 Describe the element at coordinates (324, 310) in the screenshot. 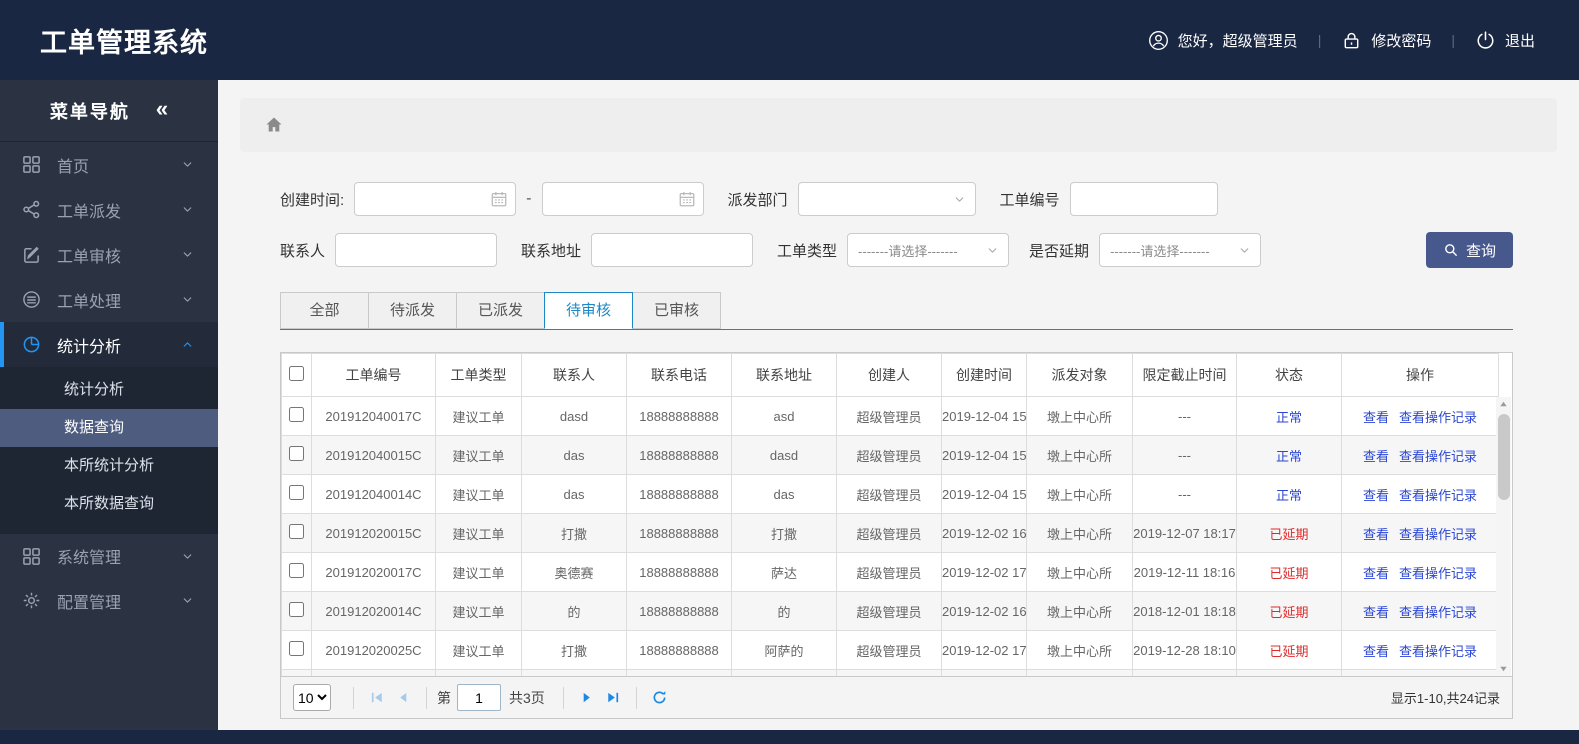

I see `tab: 全部` at that location.